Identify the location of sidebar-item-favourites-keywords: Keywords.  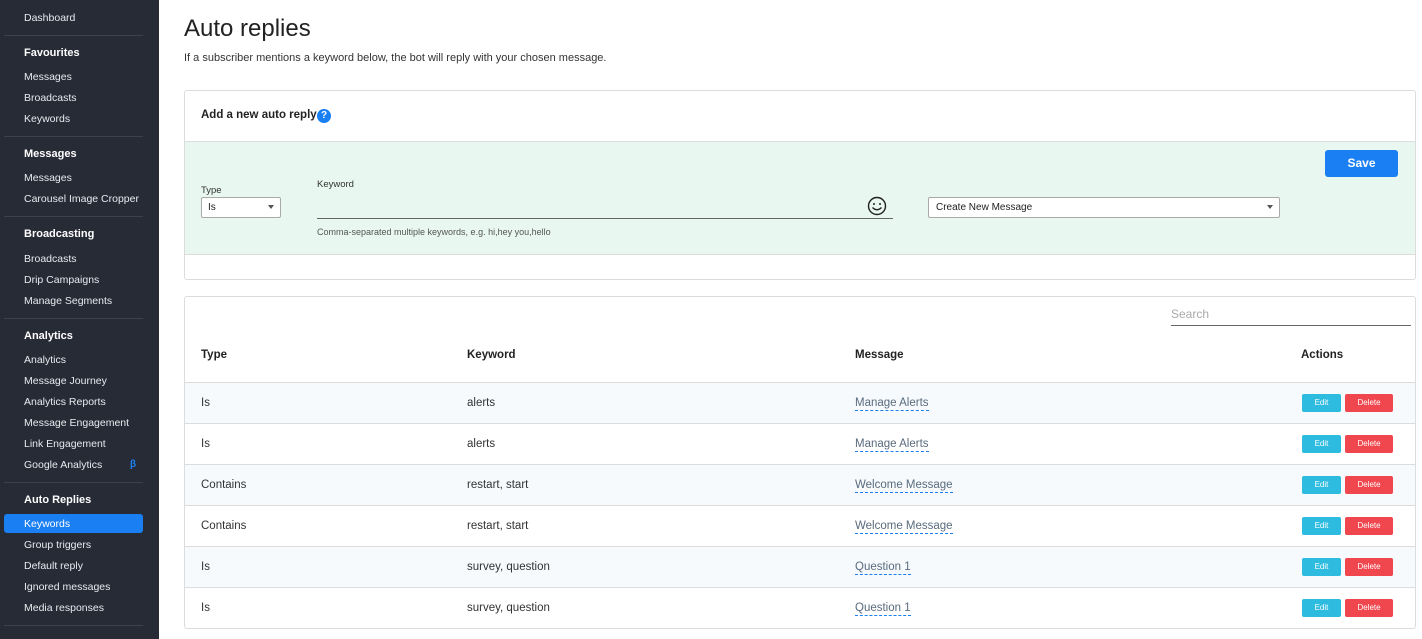
(47, 119).